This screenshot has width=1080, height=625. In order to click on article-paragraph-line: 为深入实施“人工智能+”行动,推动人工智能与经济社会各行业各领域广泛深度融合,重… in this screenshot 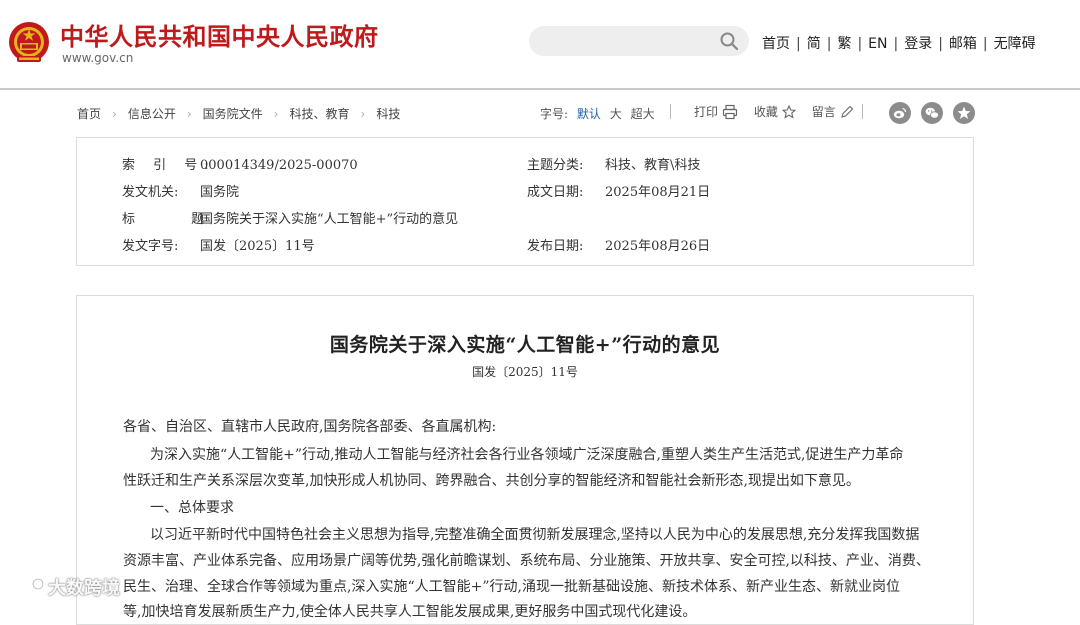, I will do `click(527, 455)`.